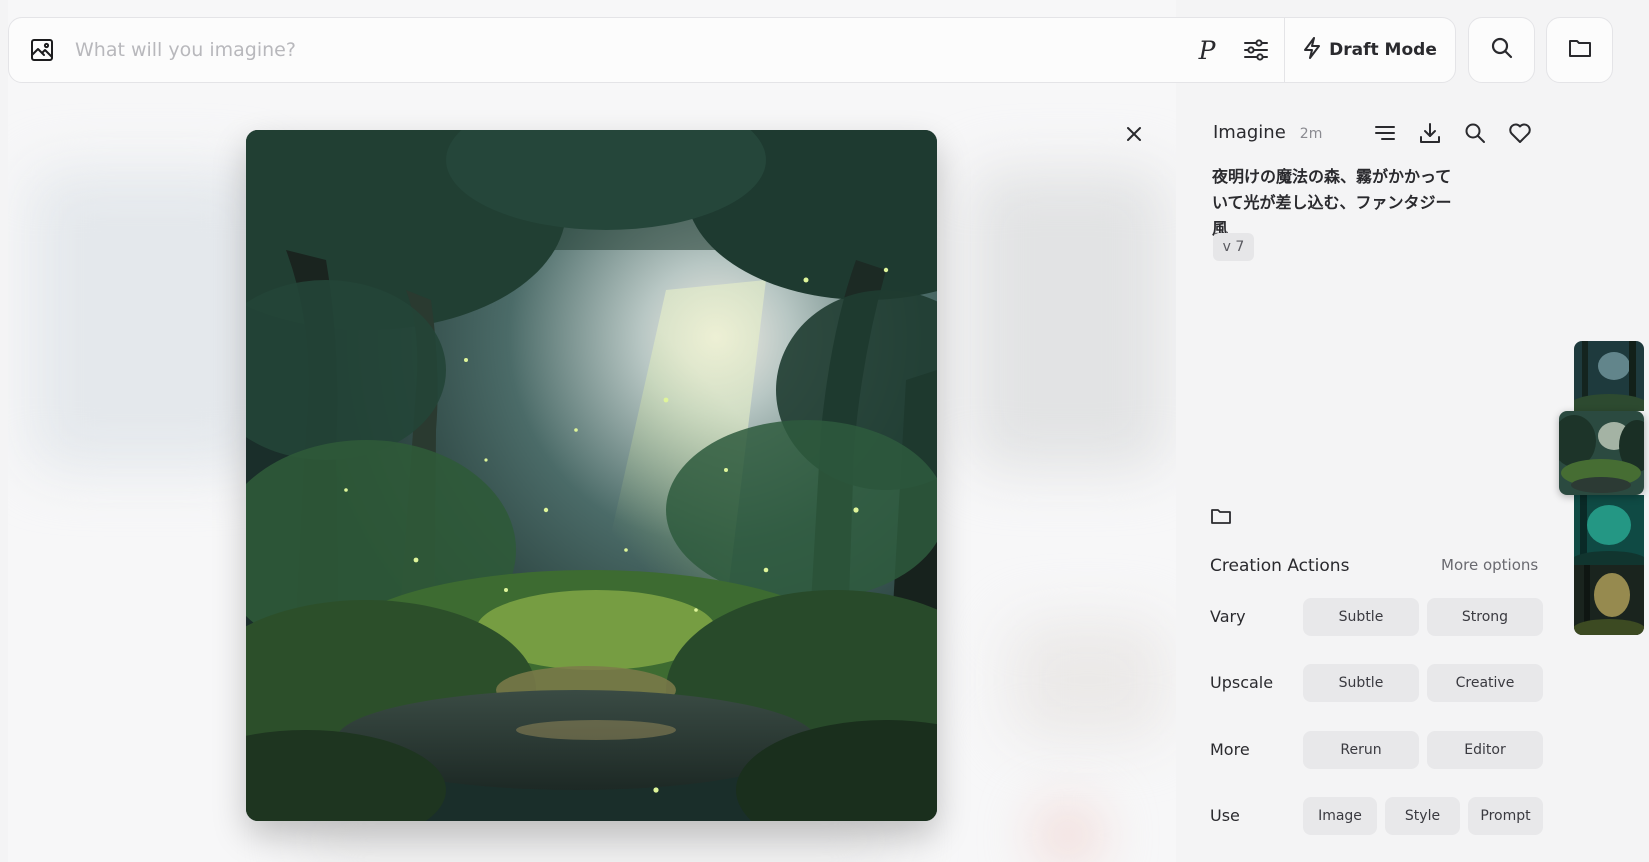  I want to click on job-prompt: 夜明けの魔法の森、霧がかかっていて光が差し込む、ファンタジー風, so click(1337, 203).